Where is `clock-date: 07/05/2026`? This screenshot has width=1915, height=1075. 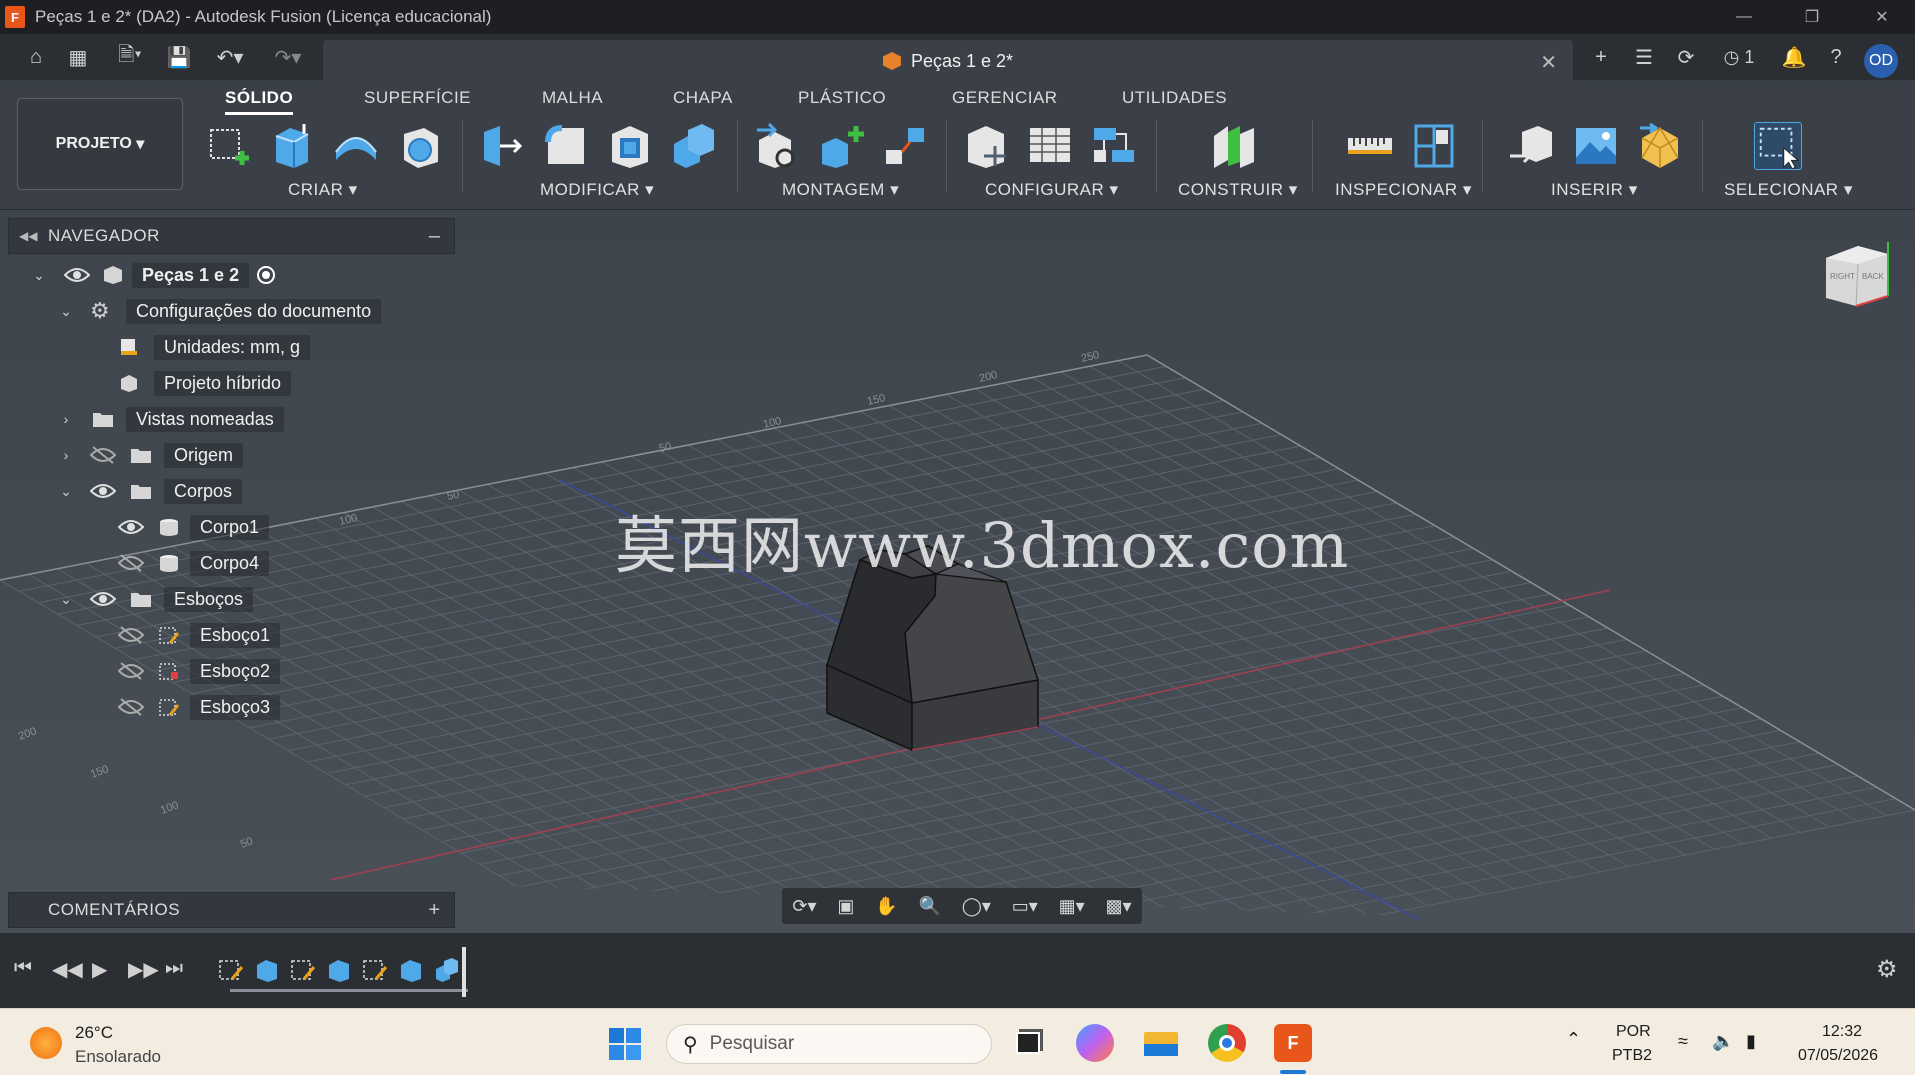
clock-date: 07/05/2026 is located at coordinates (1838, 1056).